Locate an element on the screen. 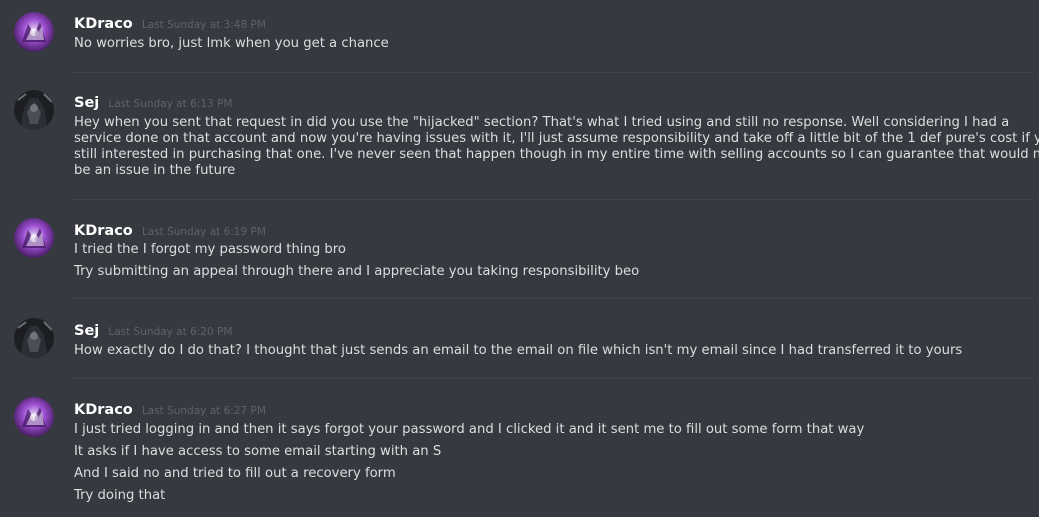  timestamp: Last Sunday at 6:20 PM is located at coordinates (170, 332).